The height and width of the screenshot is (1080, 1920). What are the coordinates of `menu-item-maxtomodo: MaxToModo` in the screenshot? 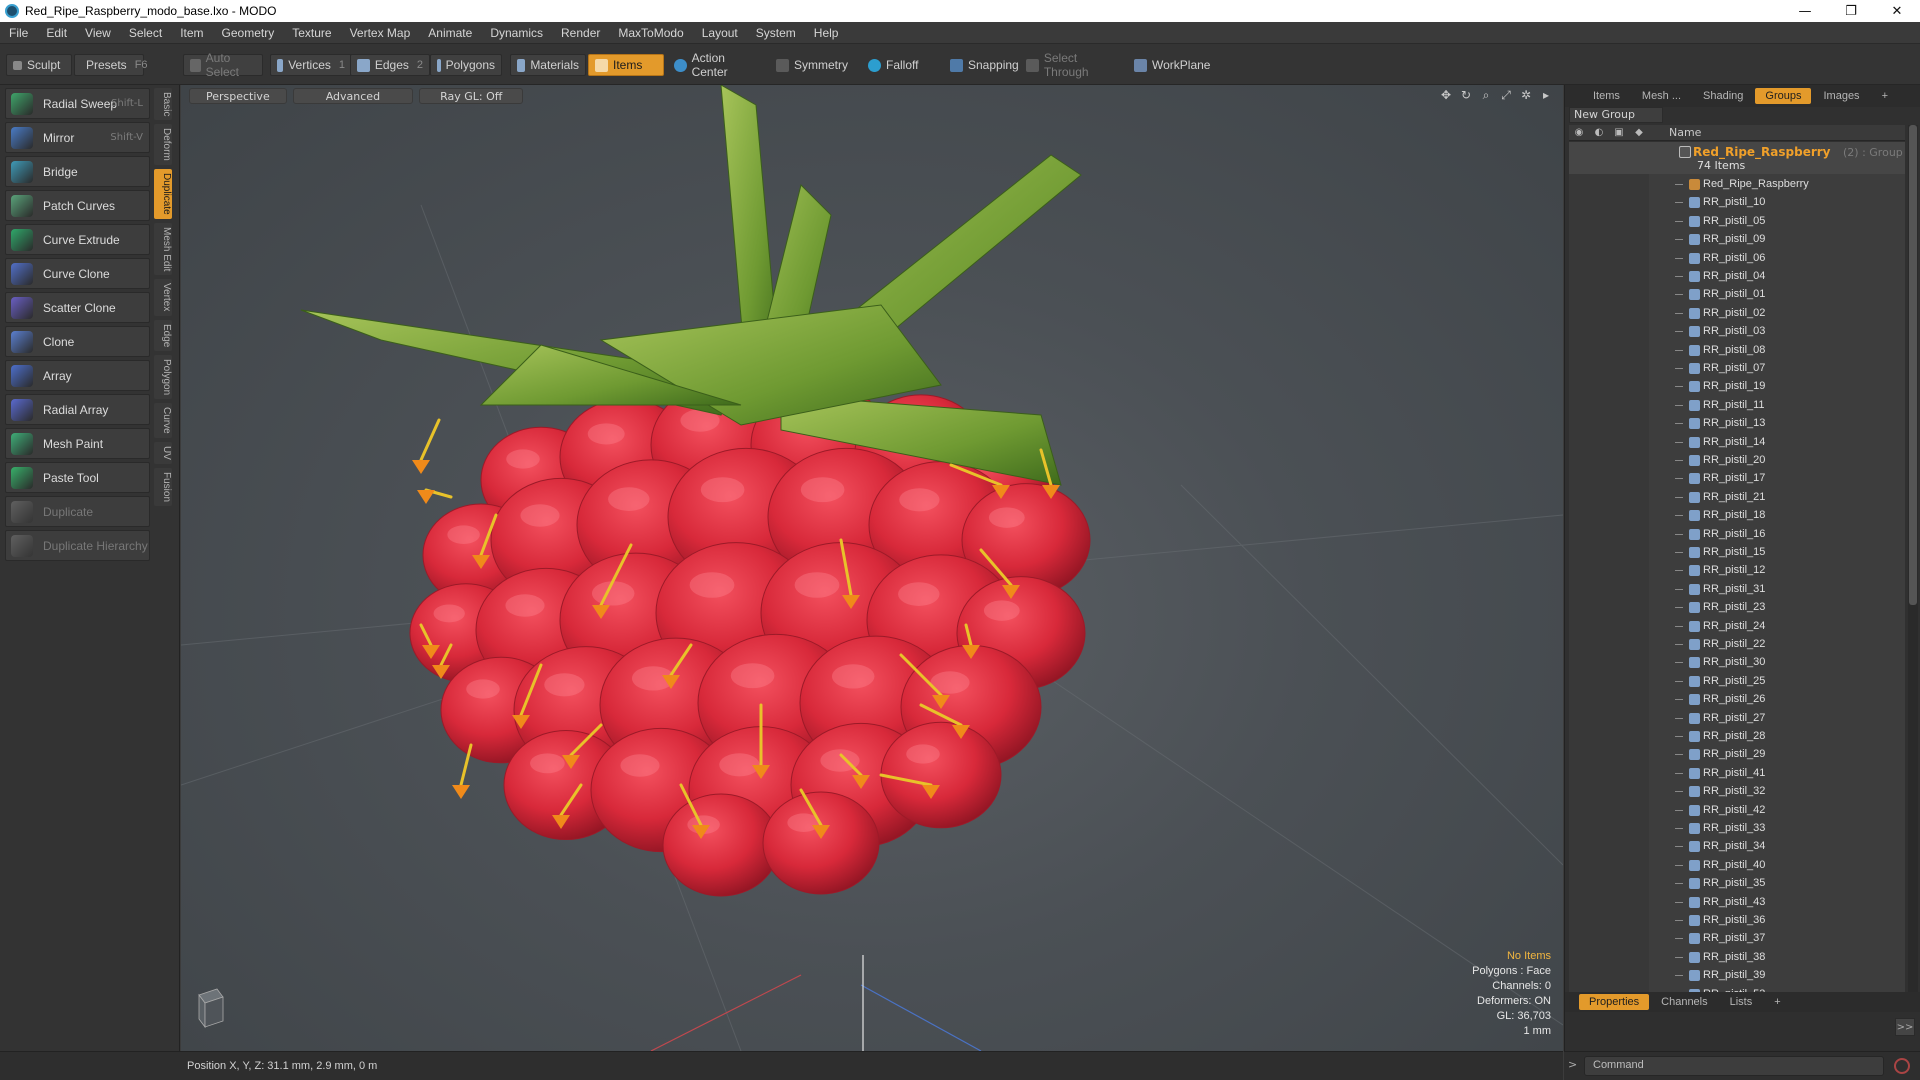 It's located at (650, 33).